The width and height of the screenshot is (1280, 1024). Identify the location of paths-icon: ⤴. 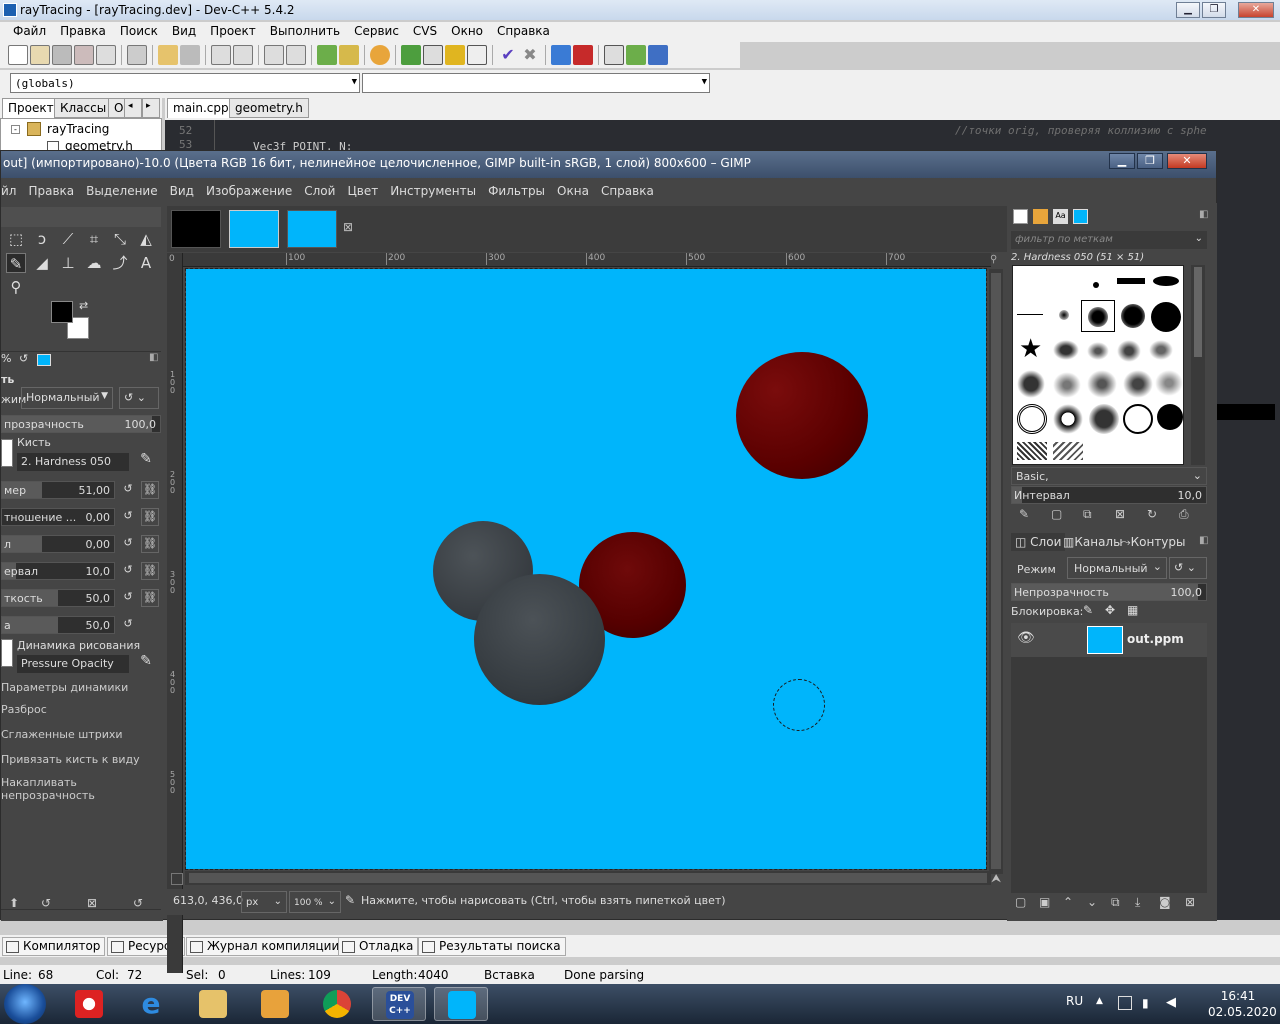
(120, 263).